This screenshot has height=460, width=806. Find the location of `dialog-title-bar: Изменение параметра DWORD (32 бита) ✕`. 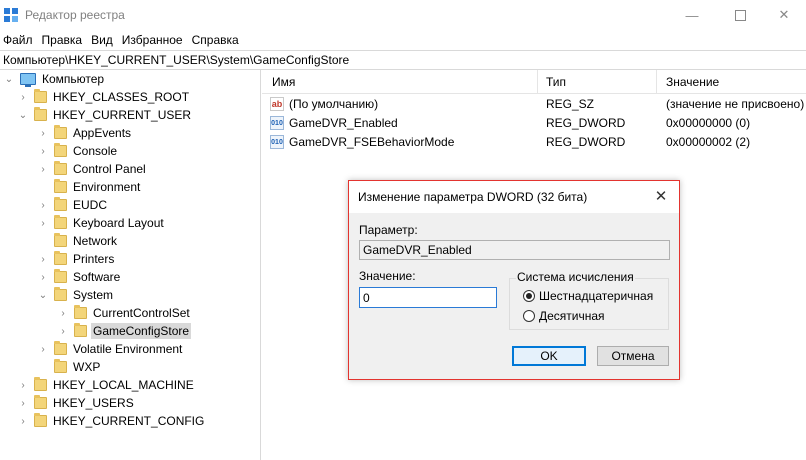

dialog-title-bar: Изменение параметра DWORD (32 бита) ✕ is located at coordinates (514, 197).